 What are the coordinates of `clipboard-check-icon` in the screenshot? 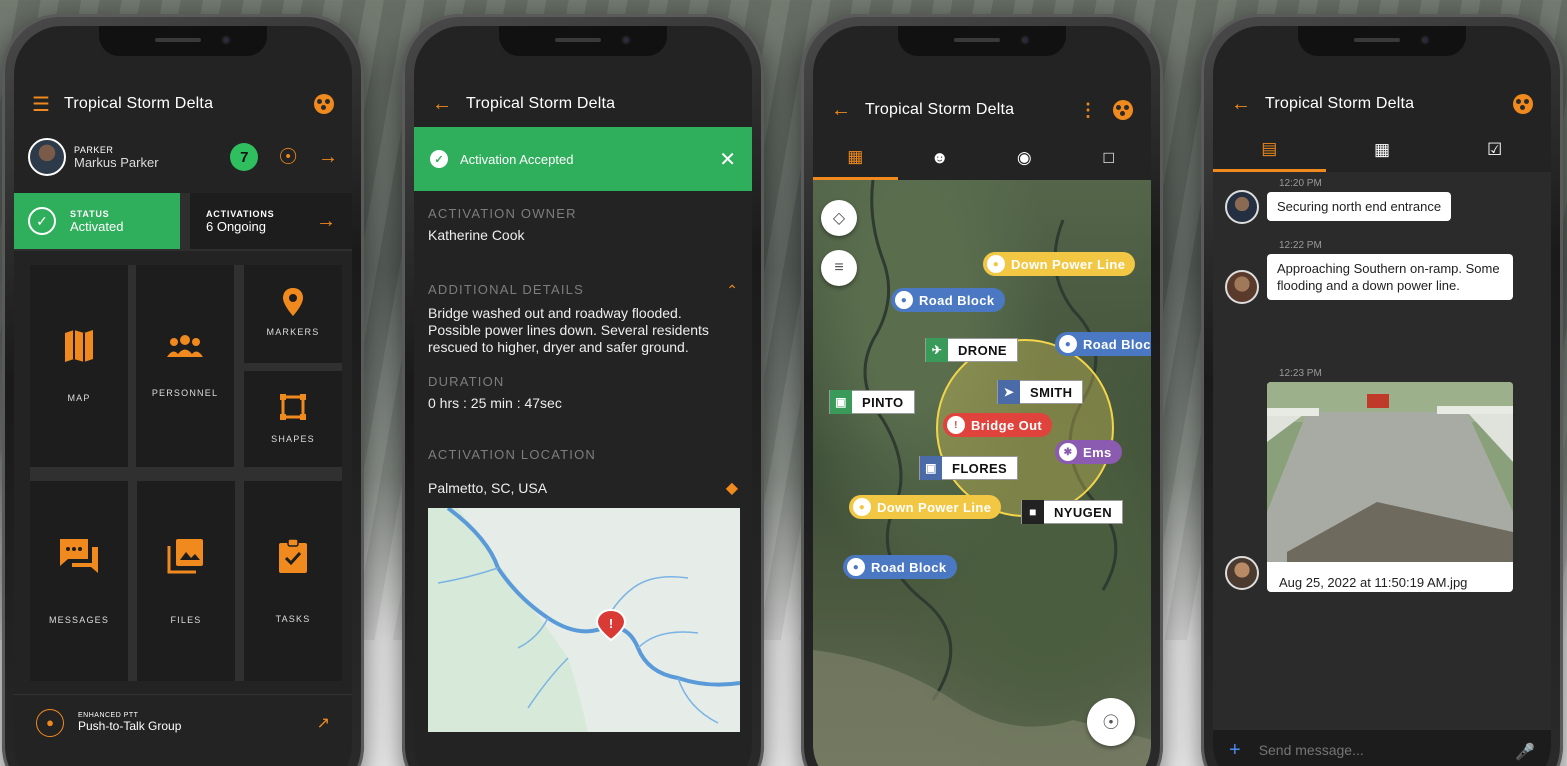 It's located at (293, 555).